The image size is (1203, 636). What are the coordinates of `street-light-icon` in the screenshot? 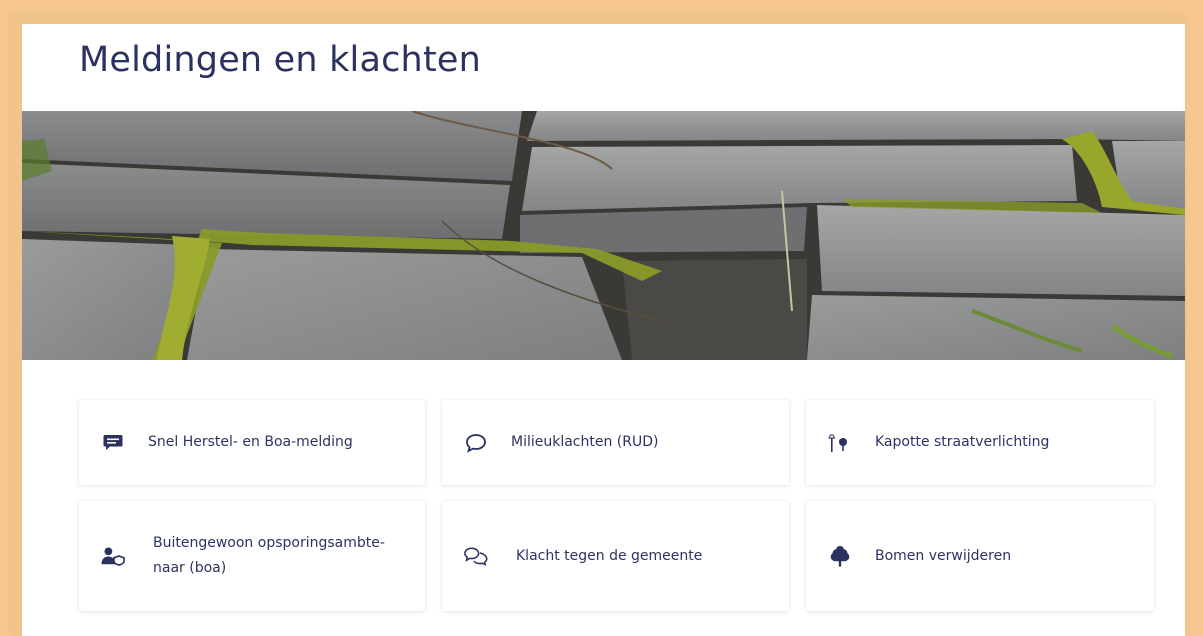 It's located at (840, 443).